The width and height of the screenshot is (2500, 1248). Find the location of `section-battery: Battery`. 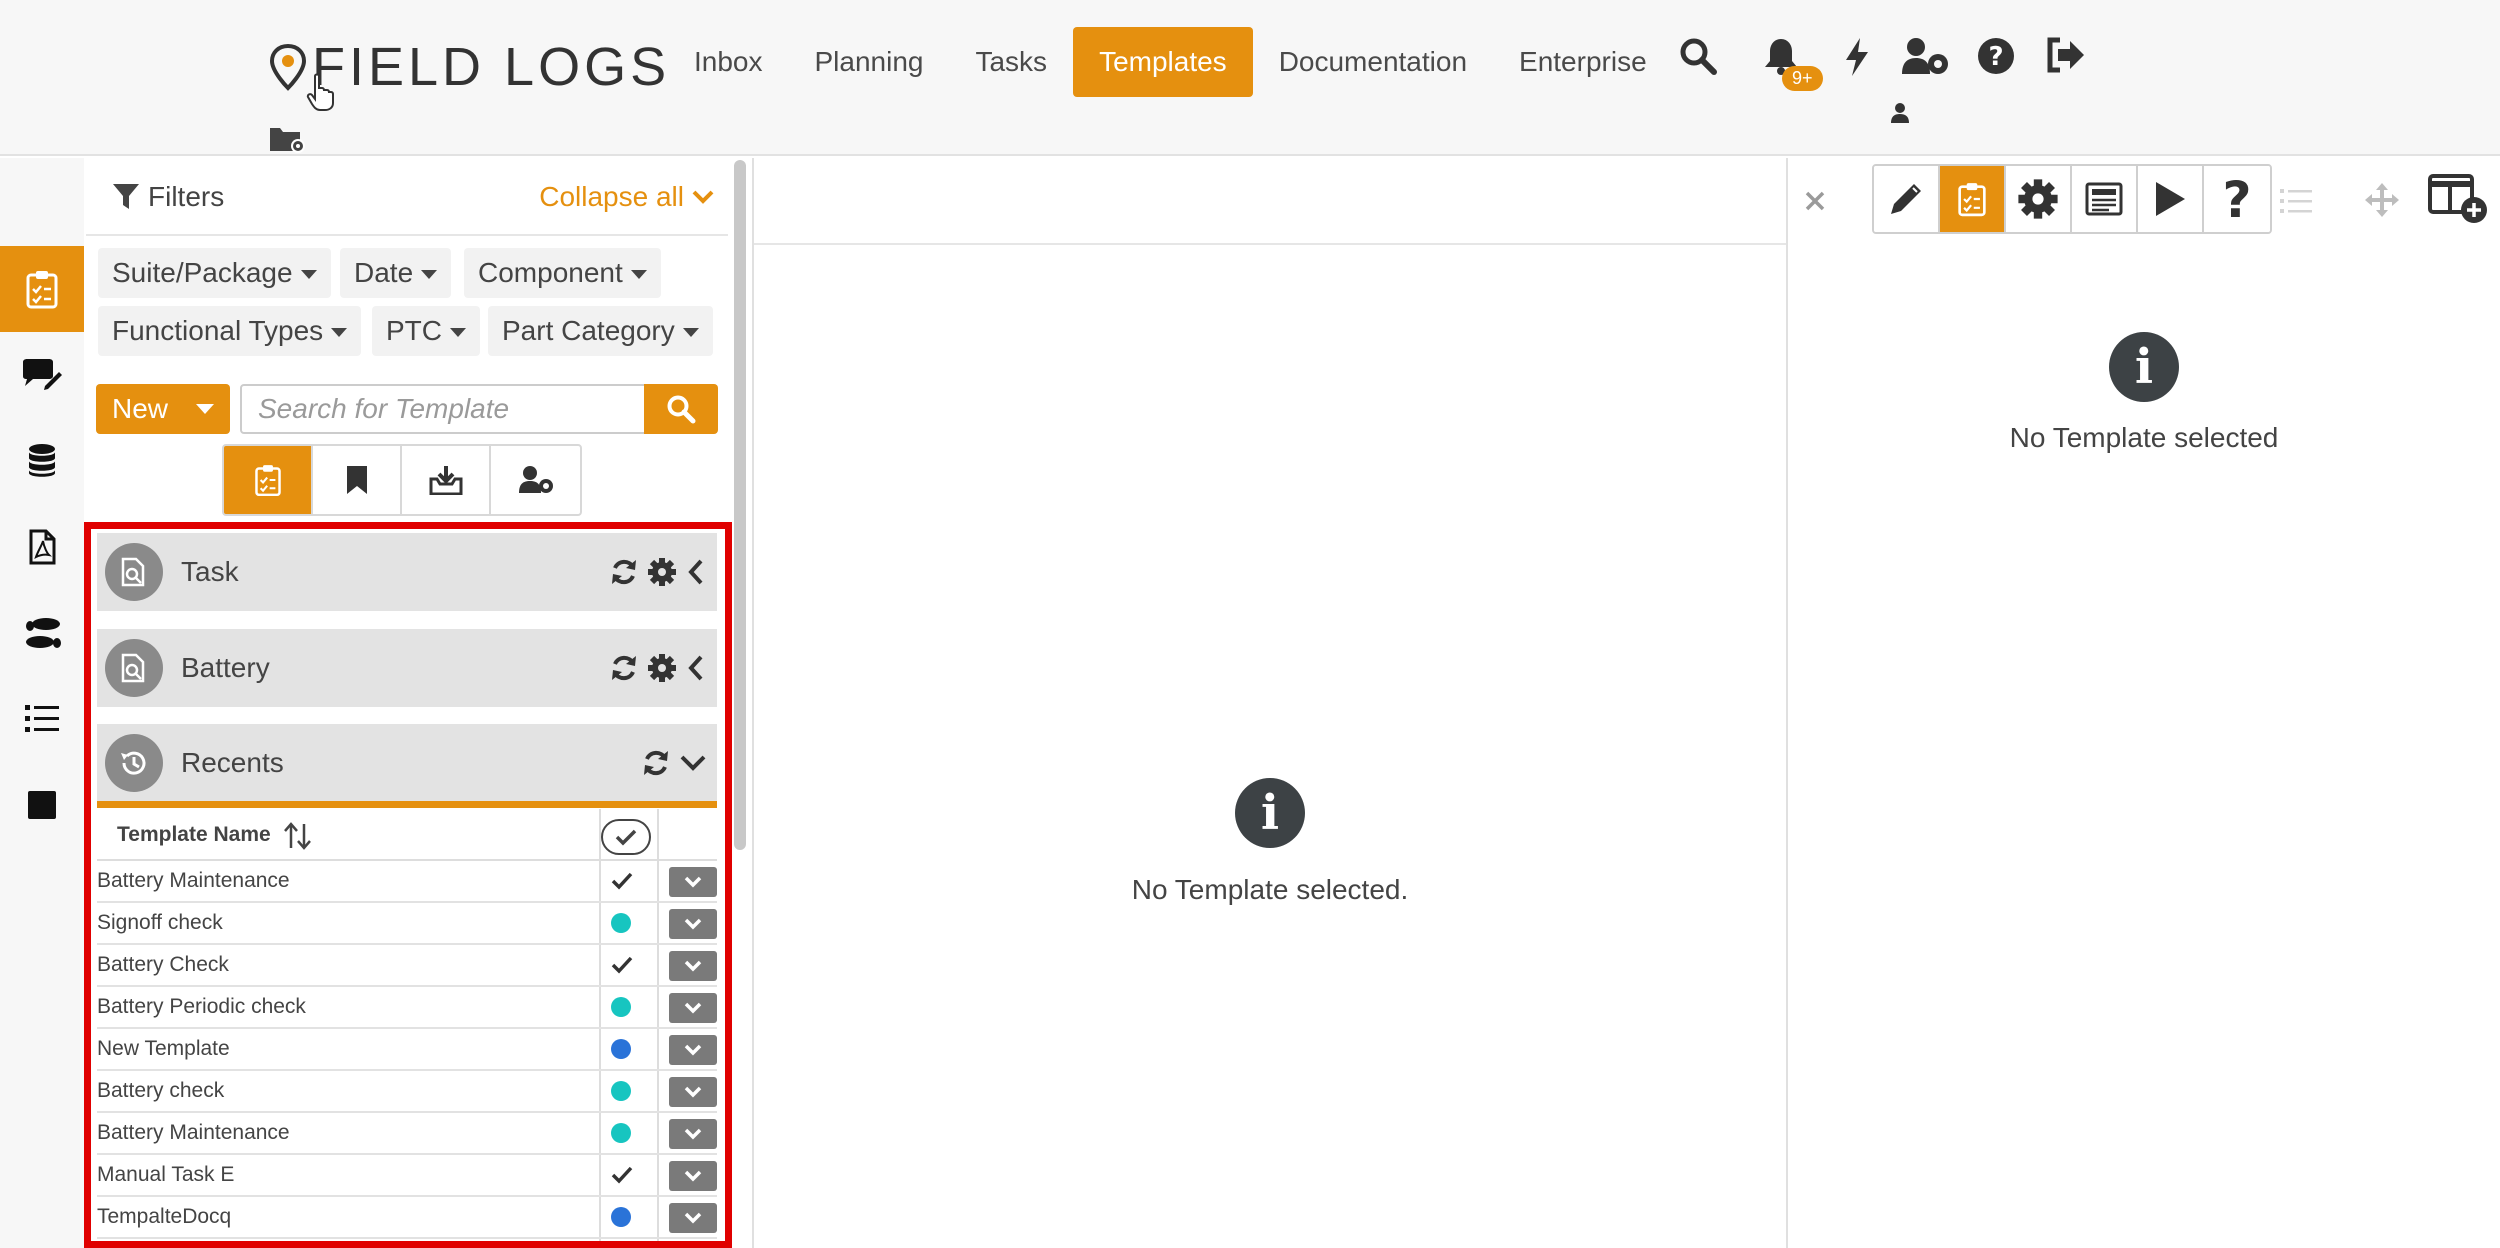

section-battery: Battery is located at coordinates (407, 668).